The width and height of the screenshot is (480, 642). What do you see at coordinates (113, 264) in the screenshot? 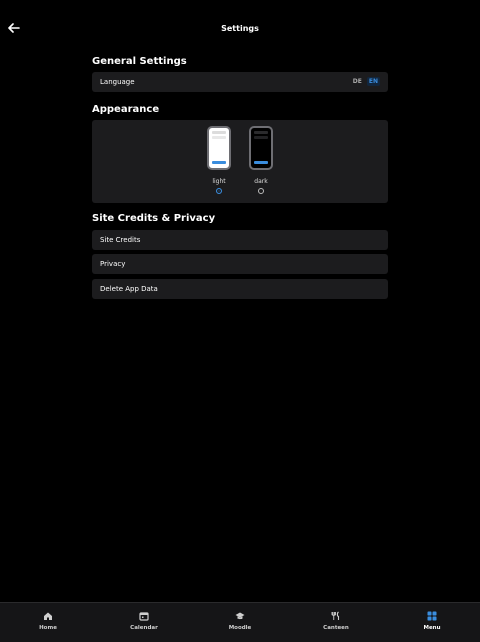
I see `privacy-label: Privacy` at bounding box center [113, 264].